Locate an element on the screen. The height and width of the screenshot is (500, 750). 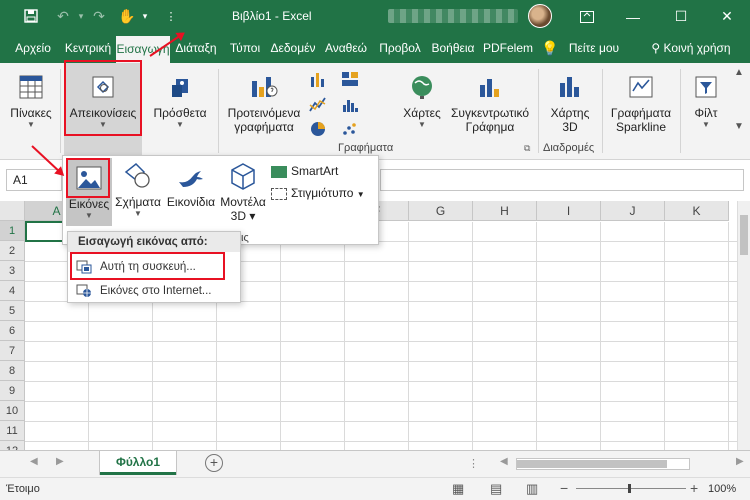
hscroll-thumb is located at coordinates (592, 464).